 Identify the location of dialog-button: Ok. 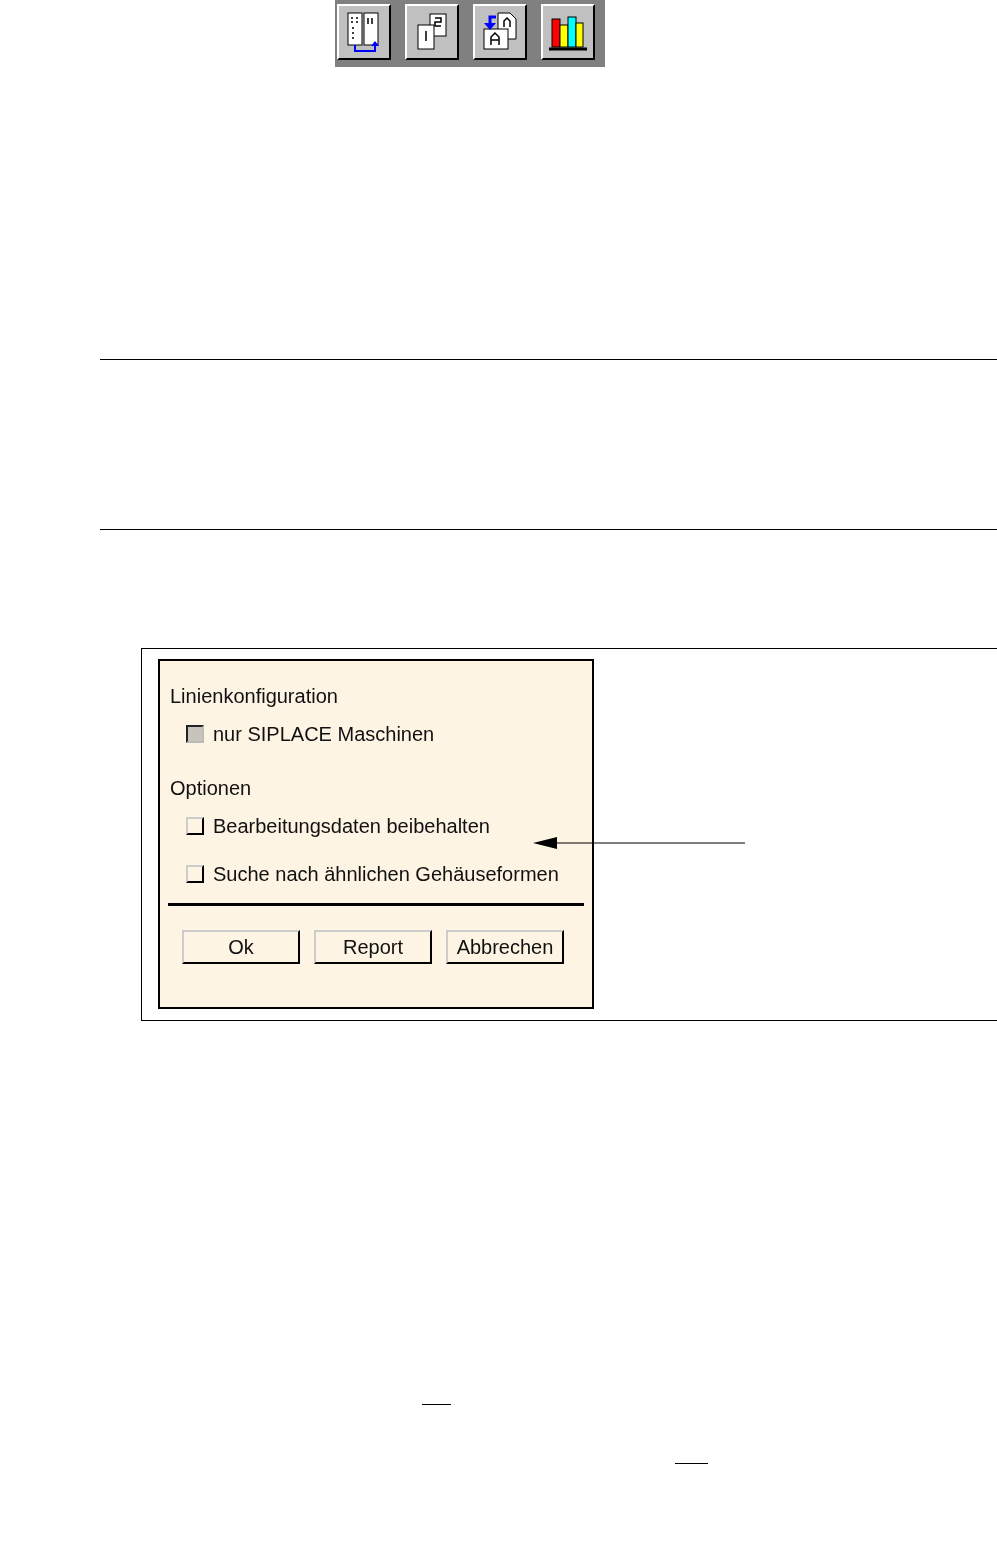
(241, 947).